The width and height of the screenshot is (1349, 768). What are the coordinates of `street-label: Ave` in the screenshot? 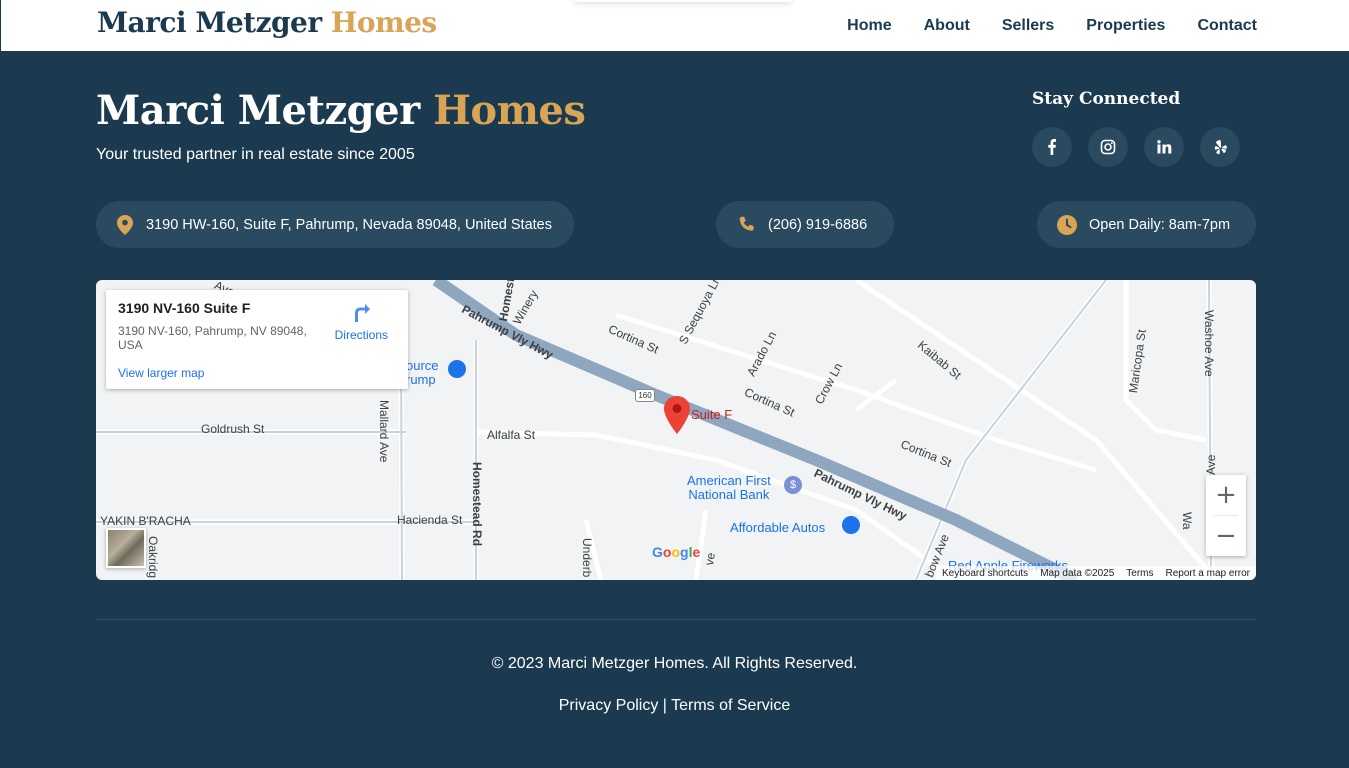 It's located at (1211, 464).